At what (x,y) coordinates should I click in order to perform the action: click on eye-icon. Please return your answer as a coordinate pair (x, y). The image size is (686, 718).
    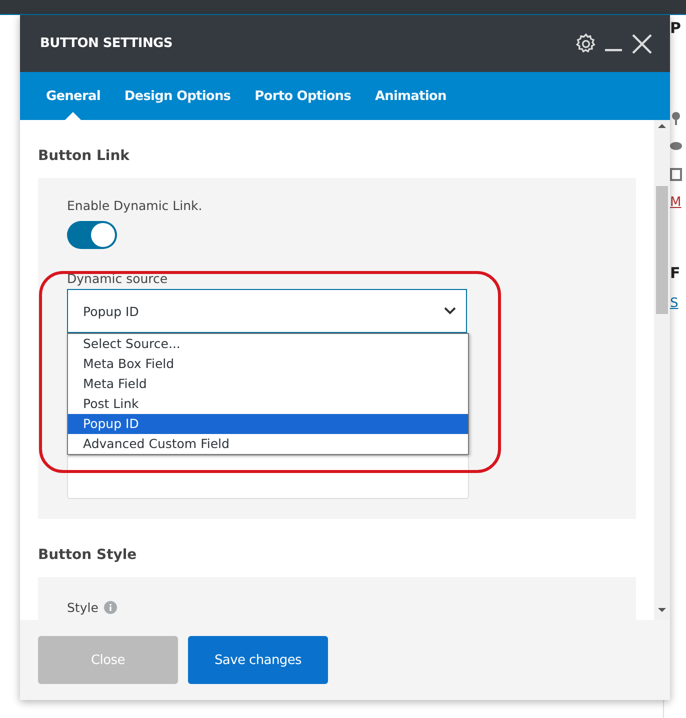
    Looking at the image, I should click on (676, 146).